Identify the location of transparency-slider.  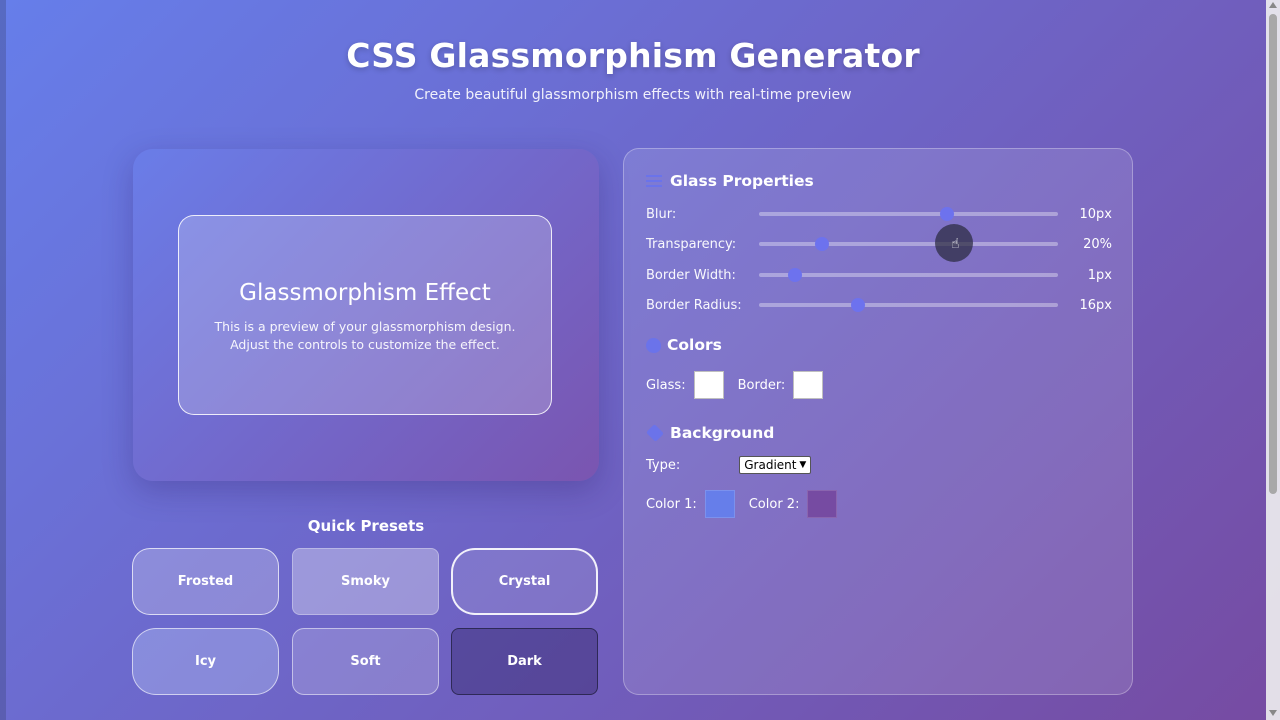
(908, 244).